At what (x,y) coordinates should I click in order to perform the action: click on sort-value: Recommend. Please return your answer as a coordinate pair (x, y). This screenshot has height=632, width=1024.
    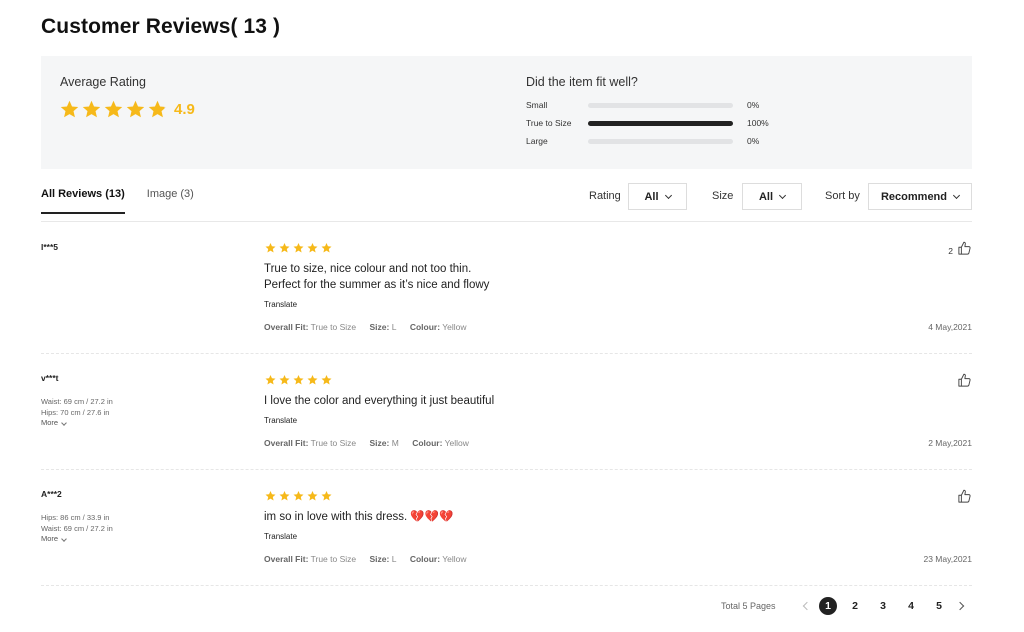
    Looking at the image, I should click on (914, 196).